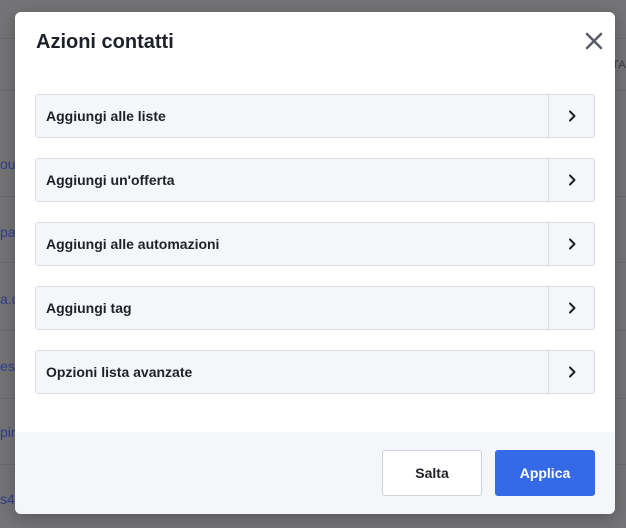  Describe the element at coordinates (315, 372) in the screenshot. I see `action-advanced-list-options: Opzioni lista avanzate` at that location.